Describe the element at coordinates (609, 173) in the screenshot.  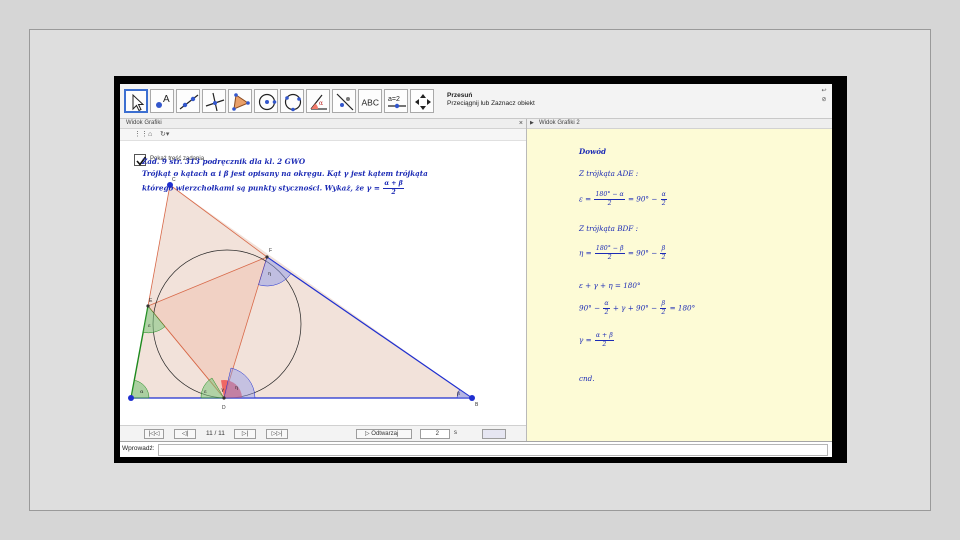
I see `triangle-ade-heading: Z trójkąta ADE :` at that location.